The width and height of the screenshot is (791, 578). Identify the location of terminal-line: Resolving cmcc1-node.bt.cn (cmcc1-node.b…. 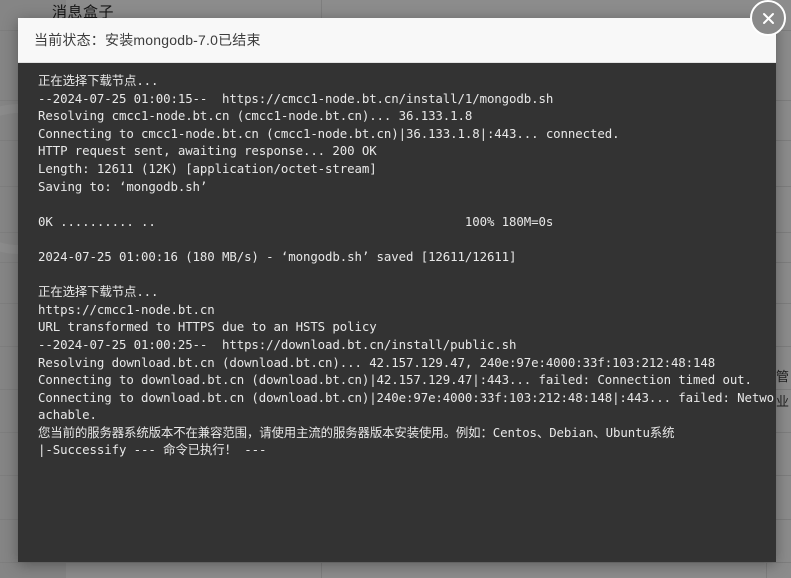
(255, 116).